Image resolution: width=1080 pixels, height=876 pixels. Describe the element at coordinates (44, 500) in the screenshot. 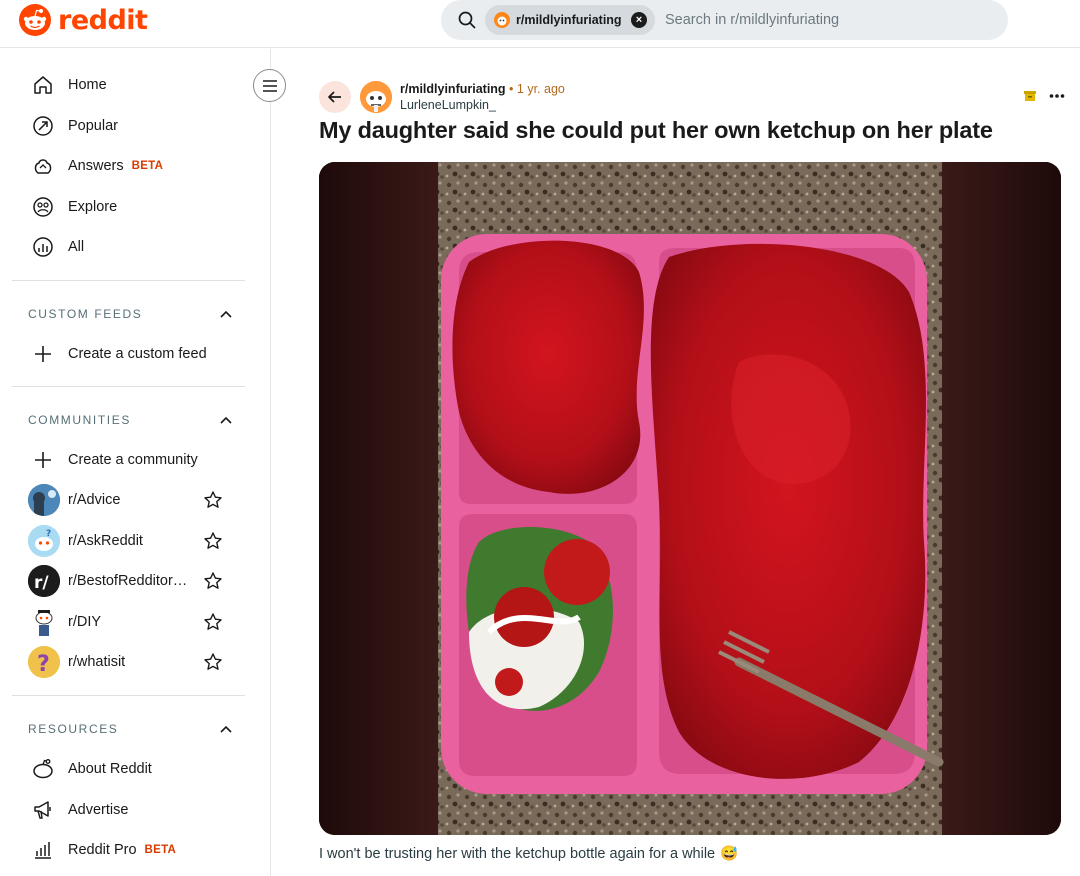

I see `advice-community-icon` at that location.